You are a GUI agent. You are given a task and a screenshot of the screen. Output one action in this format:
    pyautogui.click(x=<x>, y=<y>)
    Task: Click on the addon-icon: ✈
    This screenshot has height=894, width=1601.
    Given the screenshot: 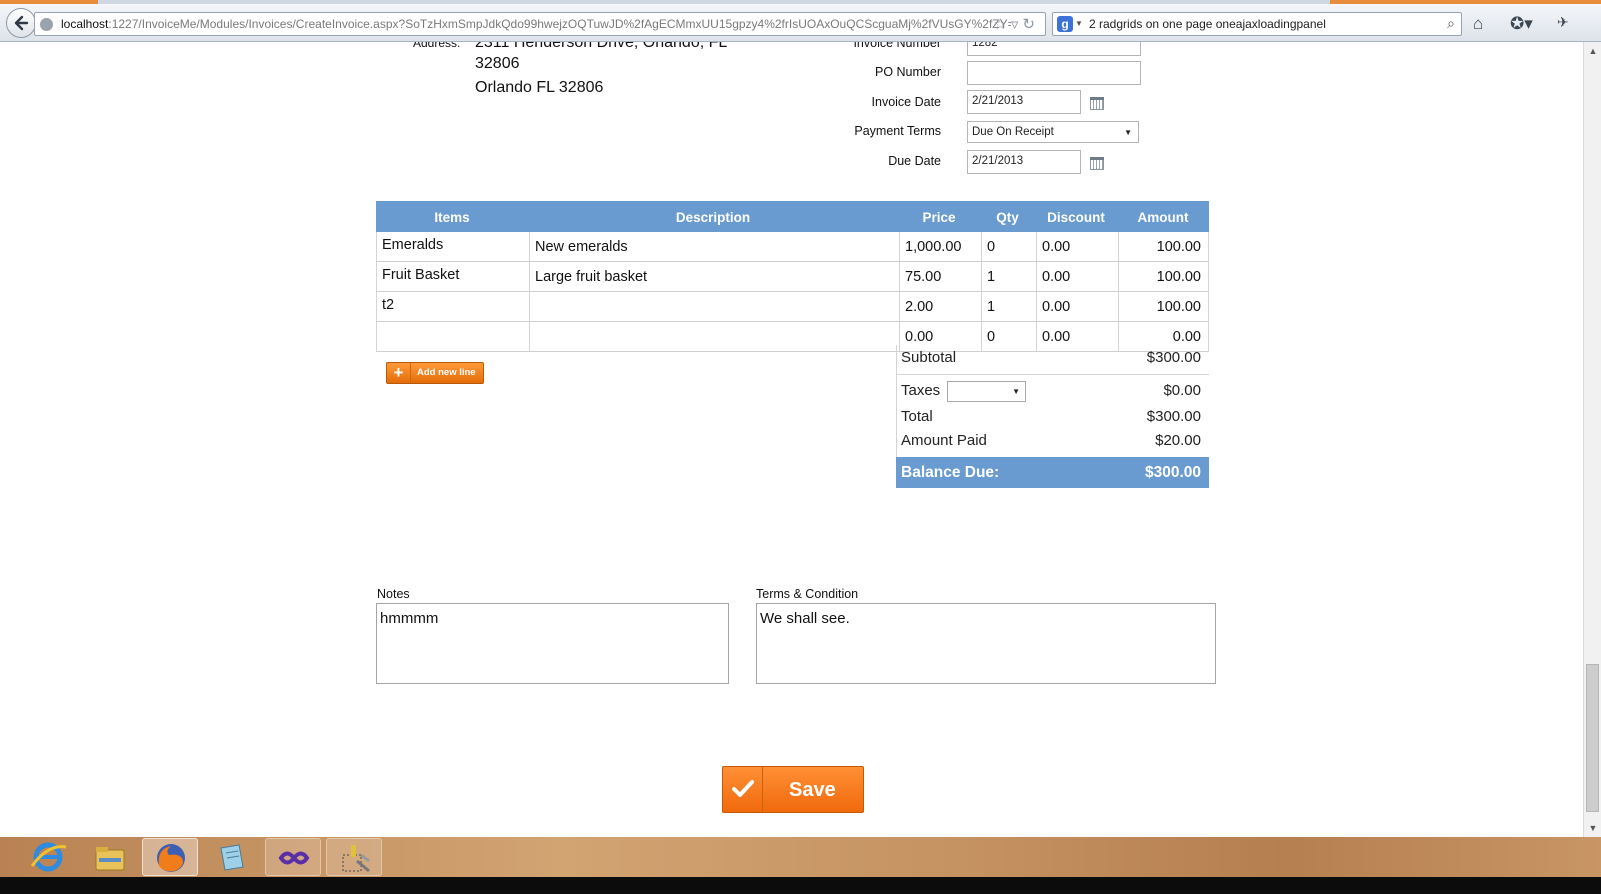 What is the action you would take?
    pyautogui.click(x=1563, y=22)
    